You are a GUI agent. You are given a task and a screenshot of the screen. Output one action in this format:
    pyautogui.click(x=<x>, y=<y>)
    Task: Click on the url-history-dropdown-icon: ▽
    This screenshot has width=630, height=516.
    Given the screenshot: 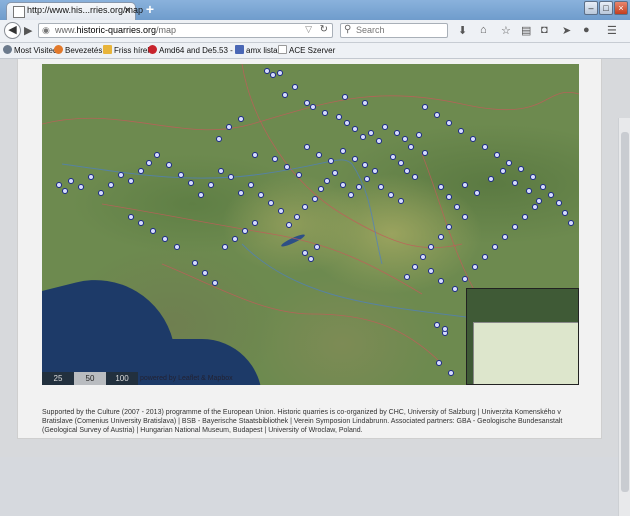 What is the action you would take?
    pyautogui.click(x=308, y=29)
    